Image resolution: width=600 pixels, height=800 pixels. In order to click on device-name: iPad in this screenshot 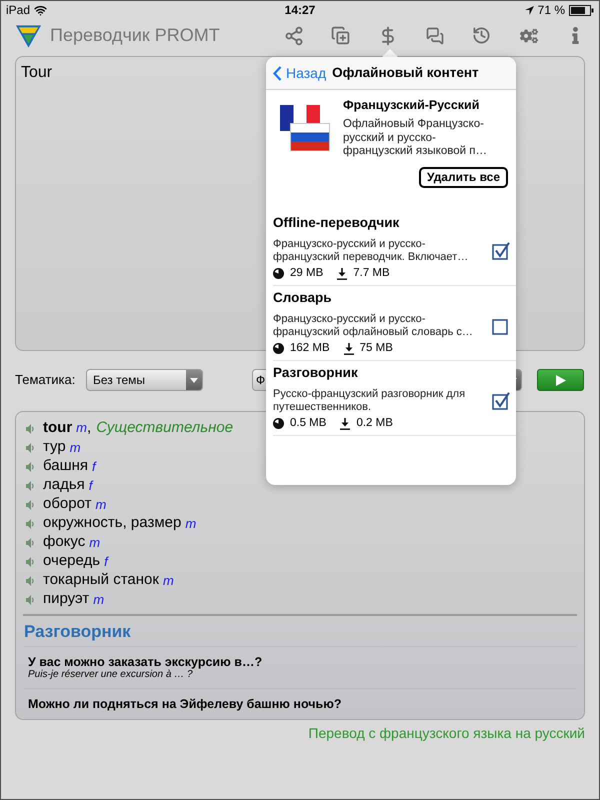, I will do `click(18, 10)`.